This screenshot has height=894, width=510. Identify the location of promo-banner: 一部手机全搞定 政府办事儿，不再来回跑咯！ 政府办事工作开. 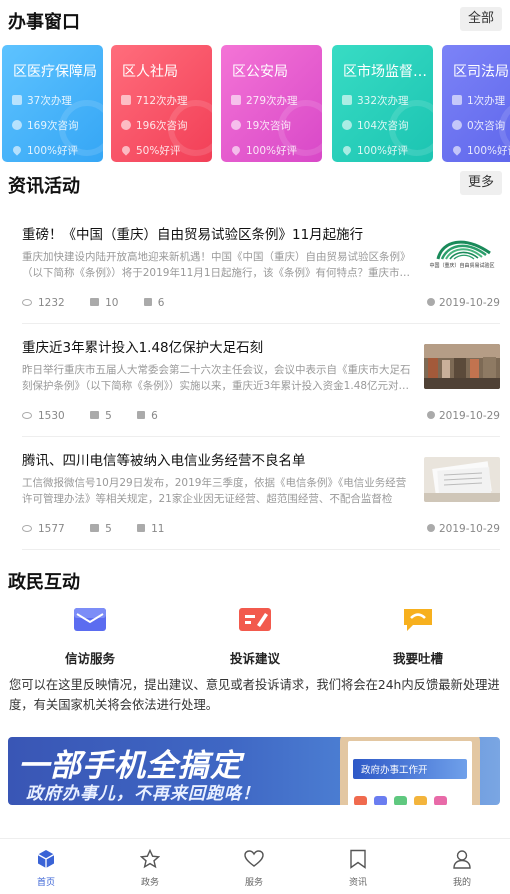
(254, 771).